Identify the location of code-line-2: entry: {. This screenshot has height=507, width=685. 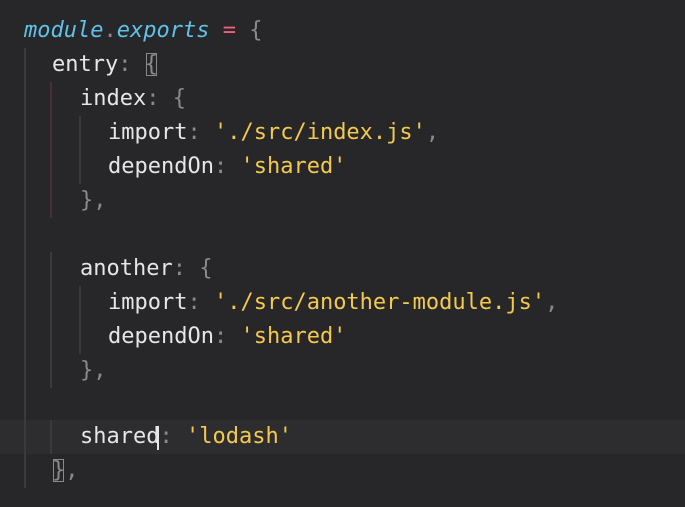
(342, 65).